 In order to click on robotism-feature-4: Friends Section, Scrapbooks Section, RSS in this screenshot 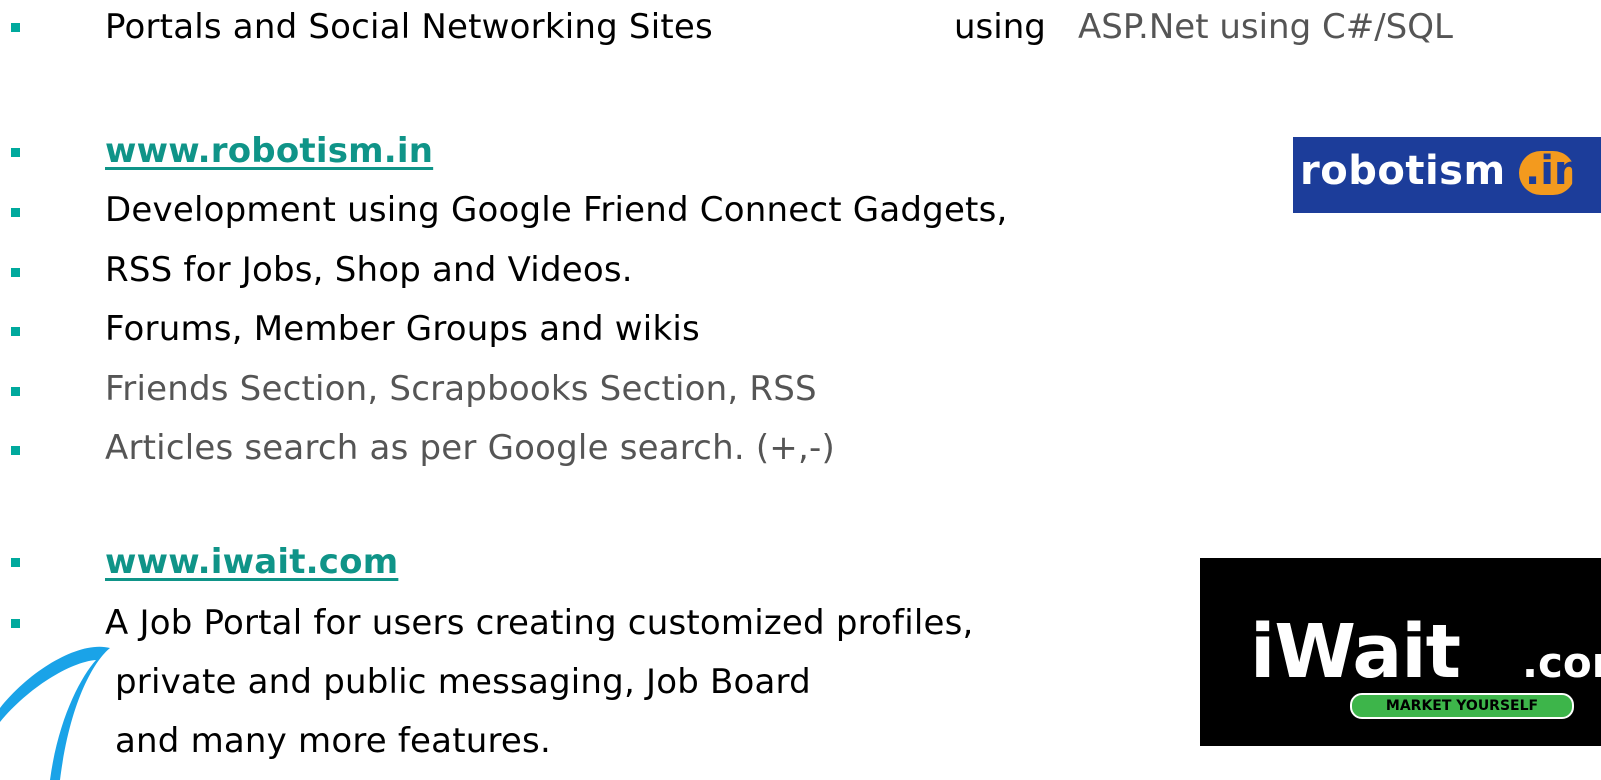, I will do `click(461, 389)`.